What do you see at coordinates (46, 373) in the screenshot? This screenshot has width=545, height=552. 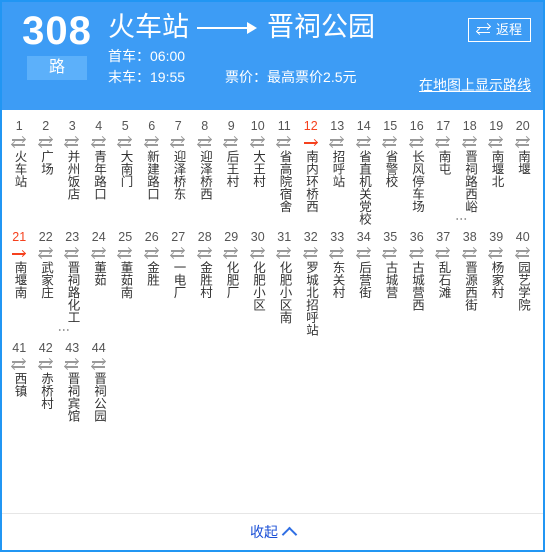 I see `station-item: 42 赤桥村` at bounding box center [46, 373].